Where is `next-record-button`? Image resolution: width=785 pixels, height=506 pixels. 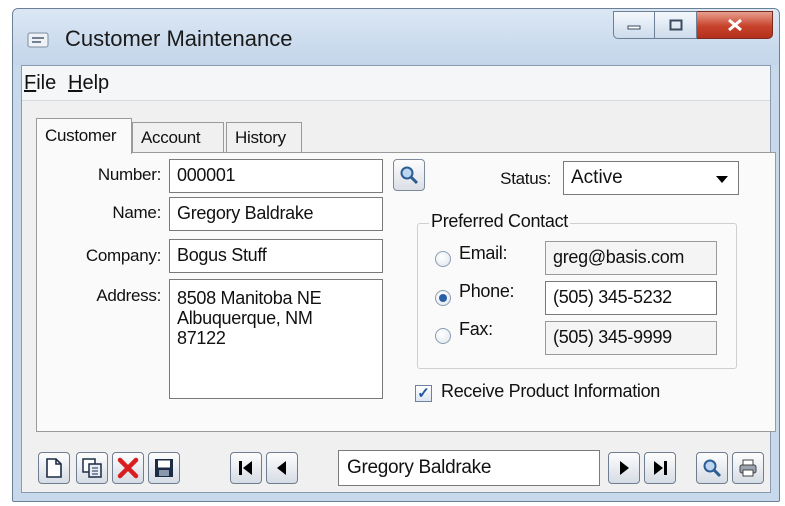
next-record-button is located at coordinates (624, 468).